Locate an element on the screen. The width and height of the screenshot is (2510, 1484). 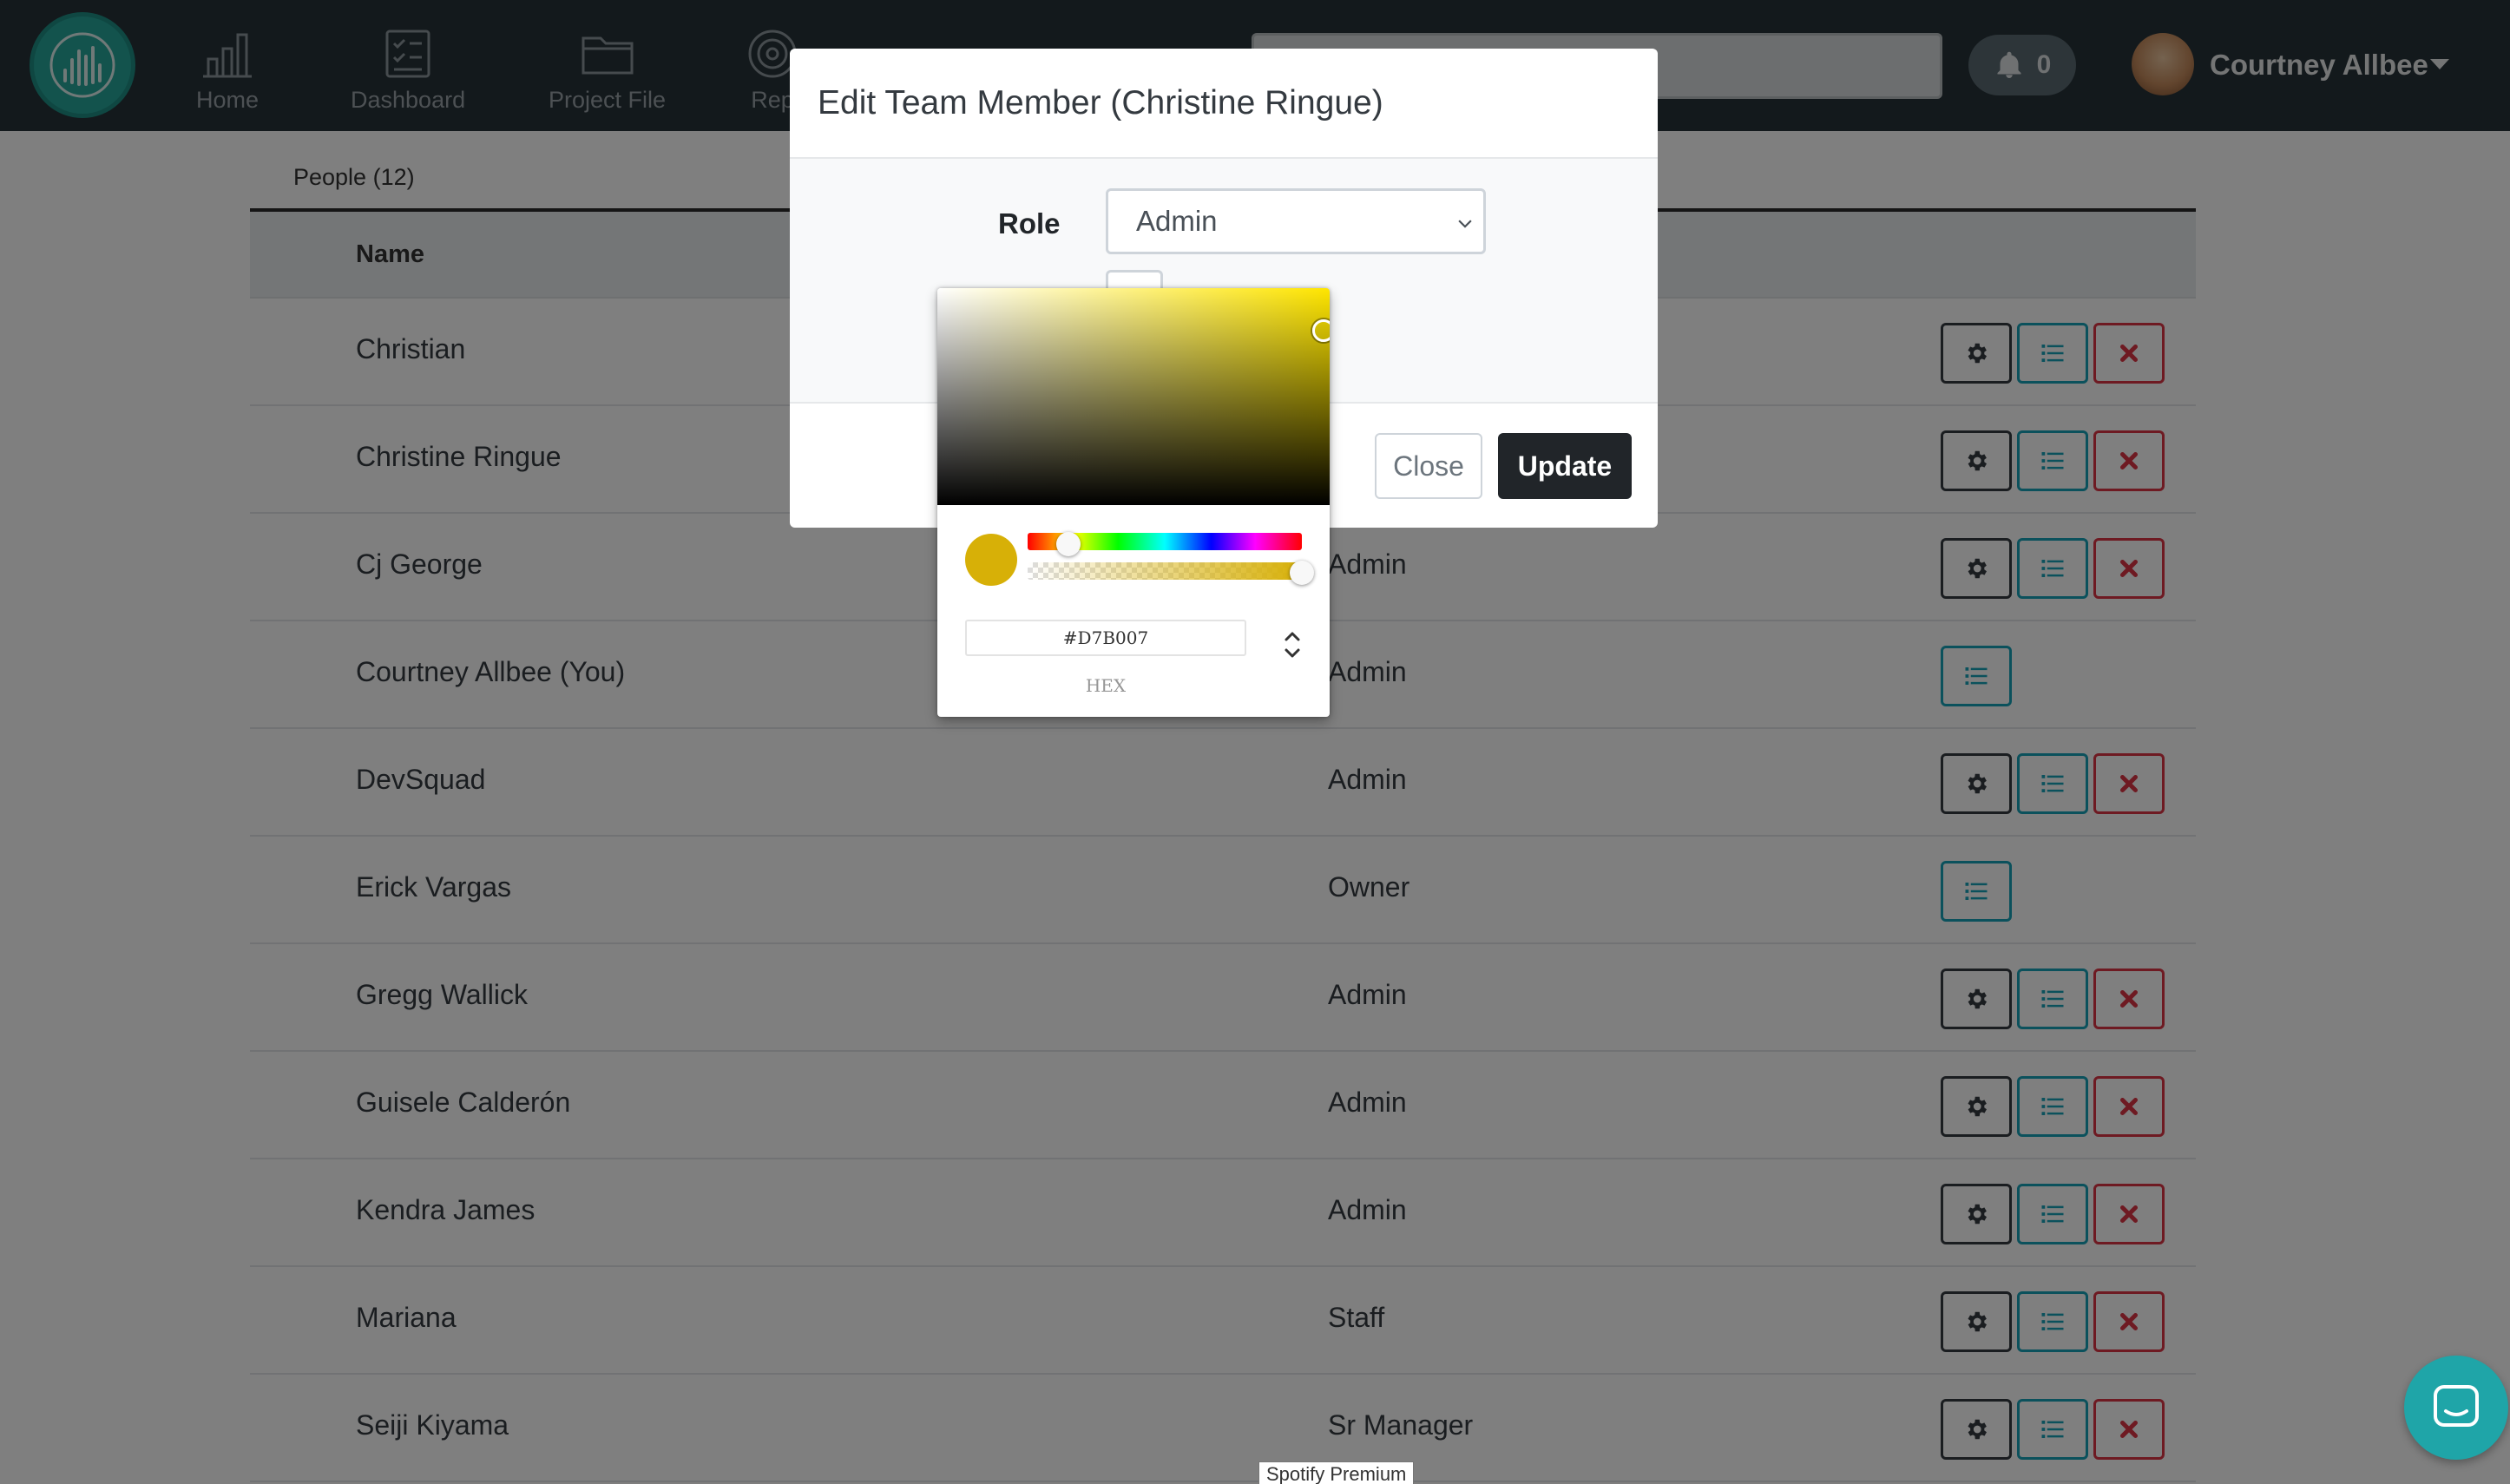
alpha-slider is located at coordinates (1165, 571).